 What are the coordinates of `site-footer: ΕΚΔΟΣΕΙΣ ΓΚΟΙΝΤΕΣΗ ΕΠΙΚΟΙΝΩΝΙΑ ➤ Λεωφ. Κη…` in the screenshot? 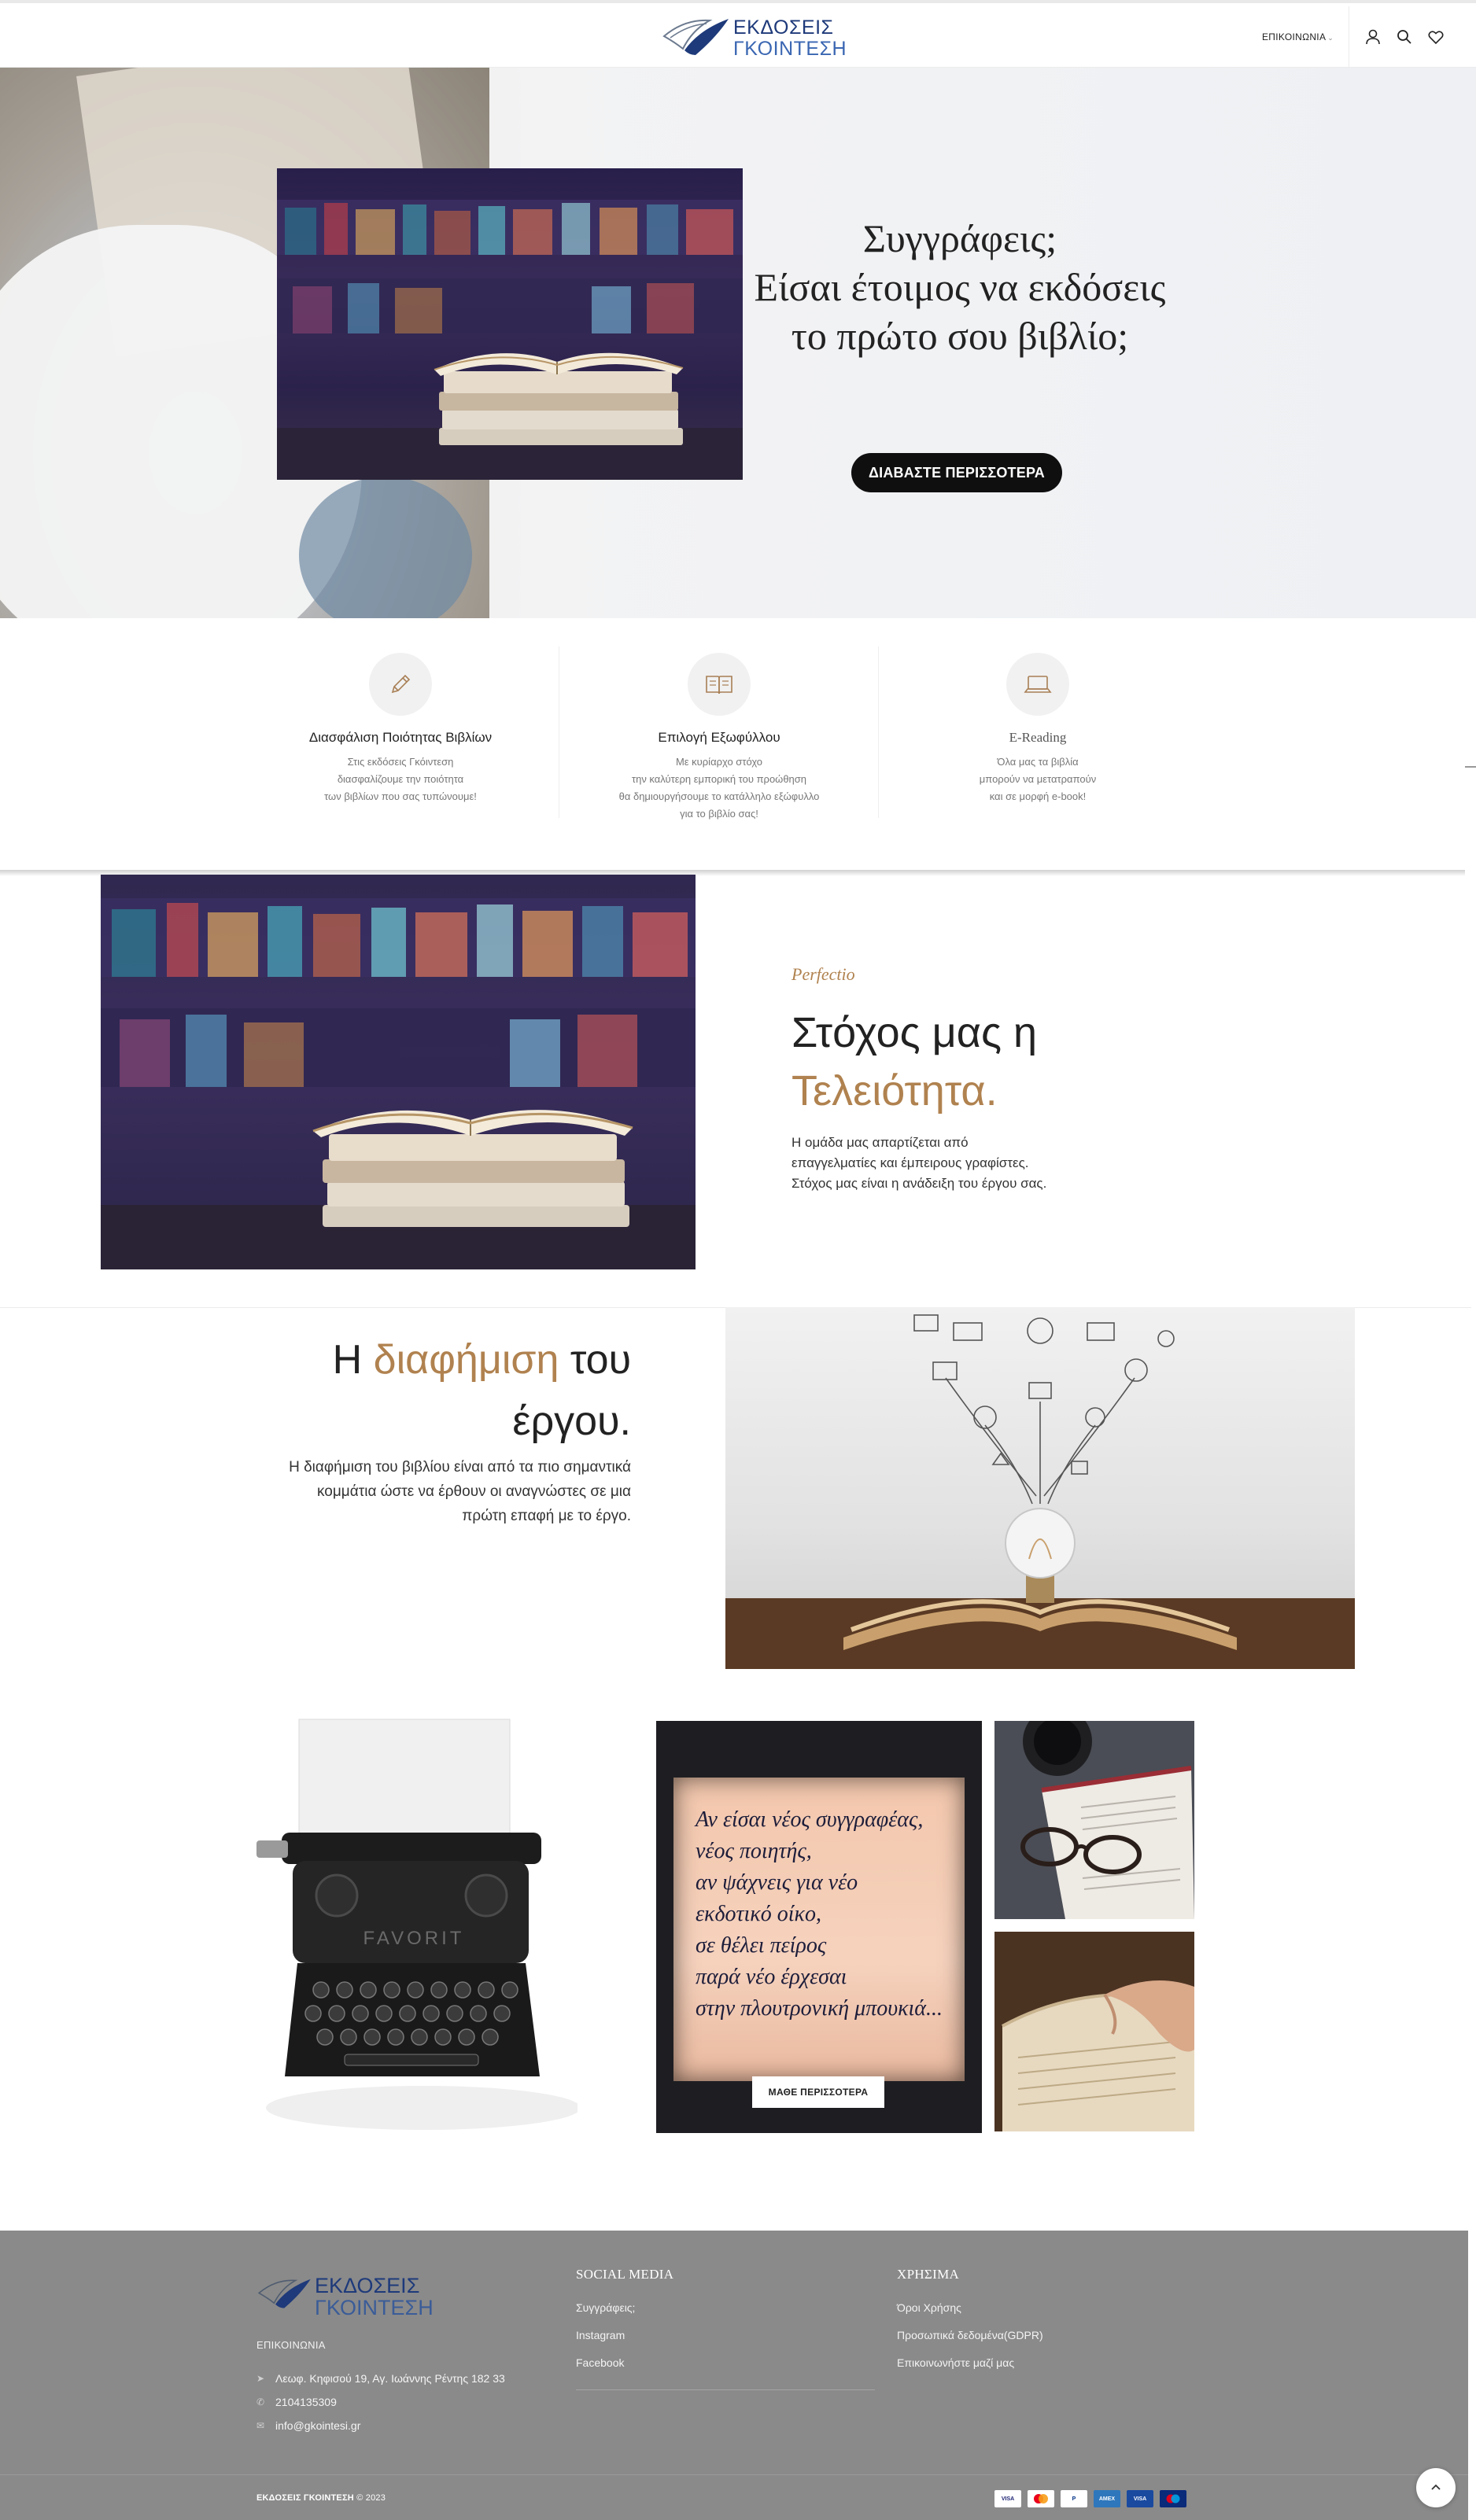 It's located at (734, 2375).